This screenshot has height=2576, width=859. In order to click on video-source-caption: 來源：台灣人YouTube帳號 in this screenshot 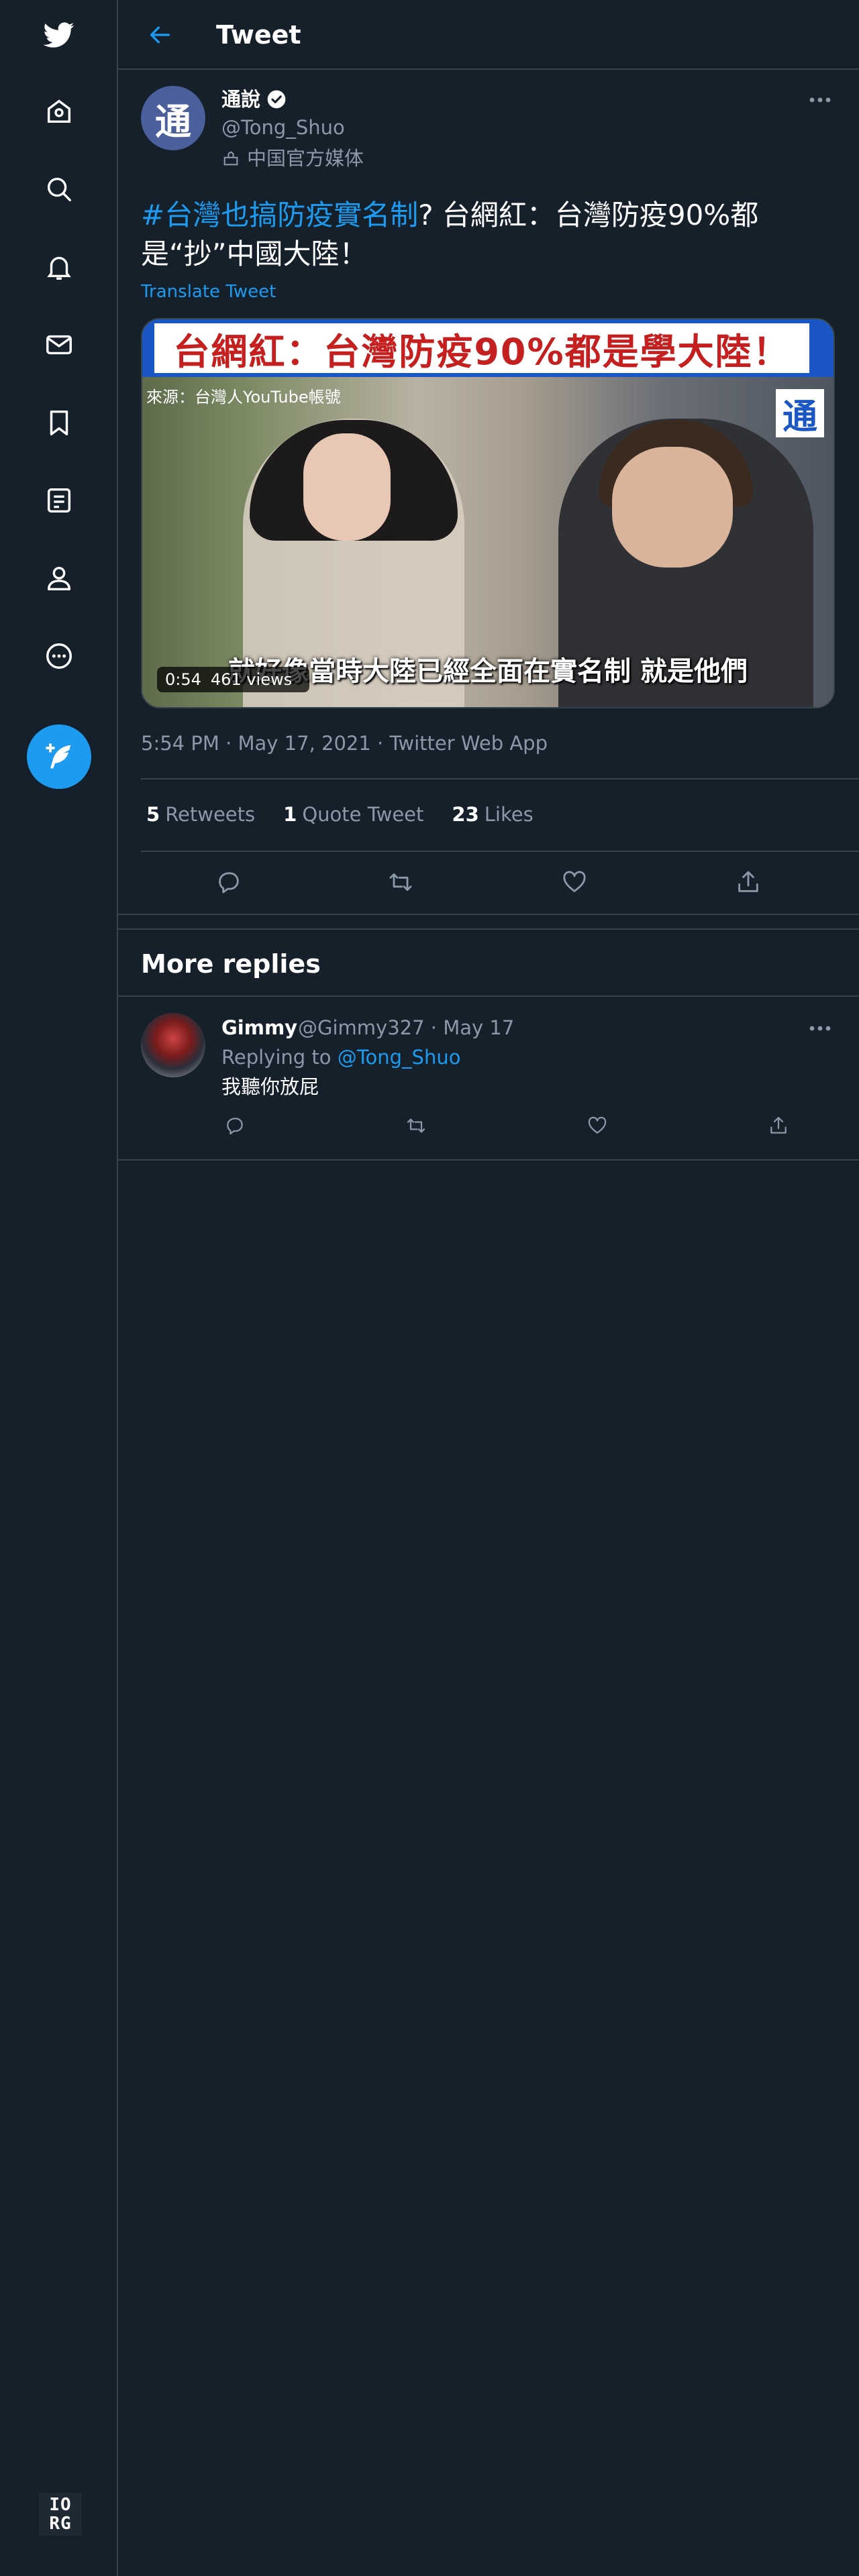, I will do `click(244, 397)`.